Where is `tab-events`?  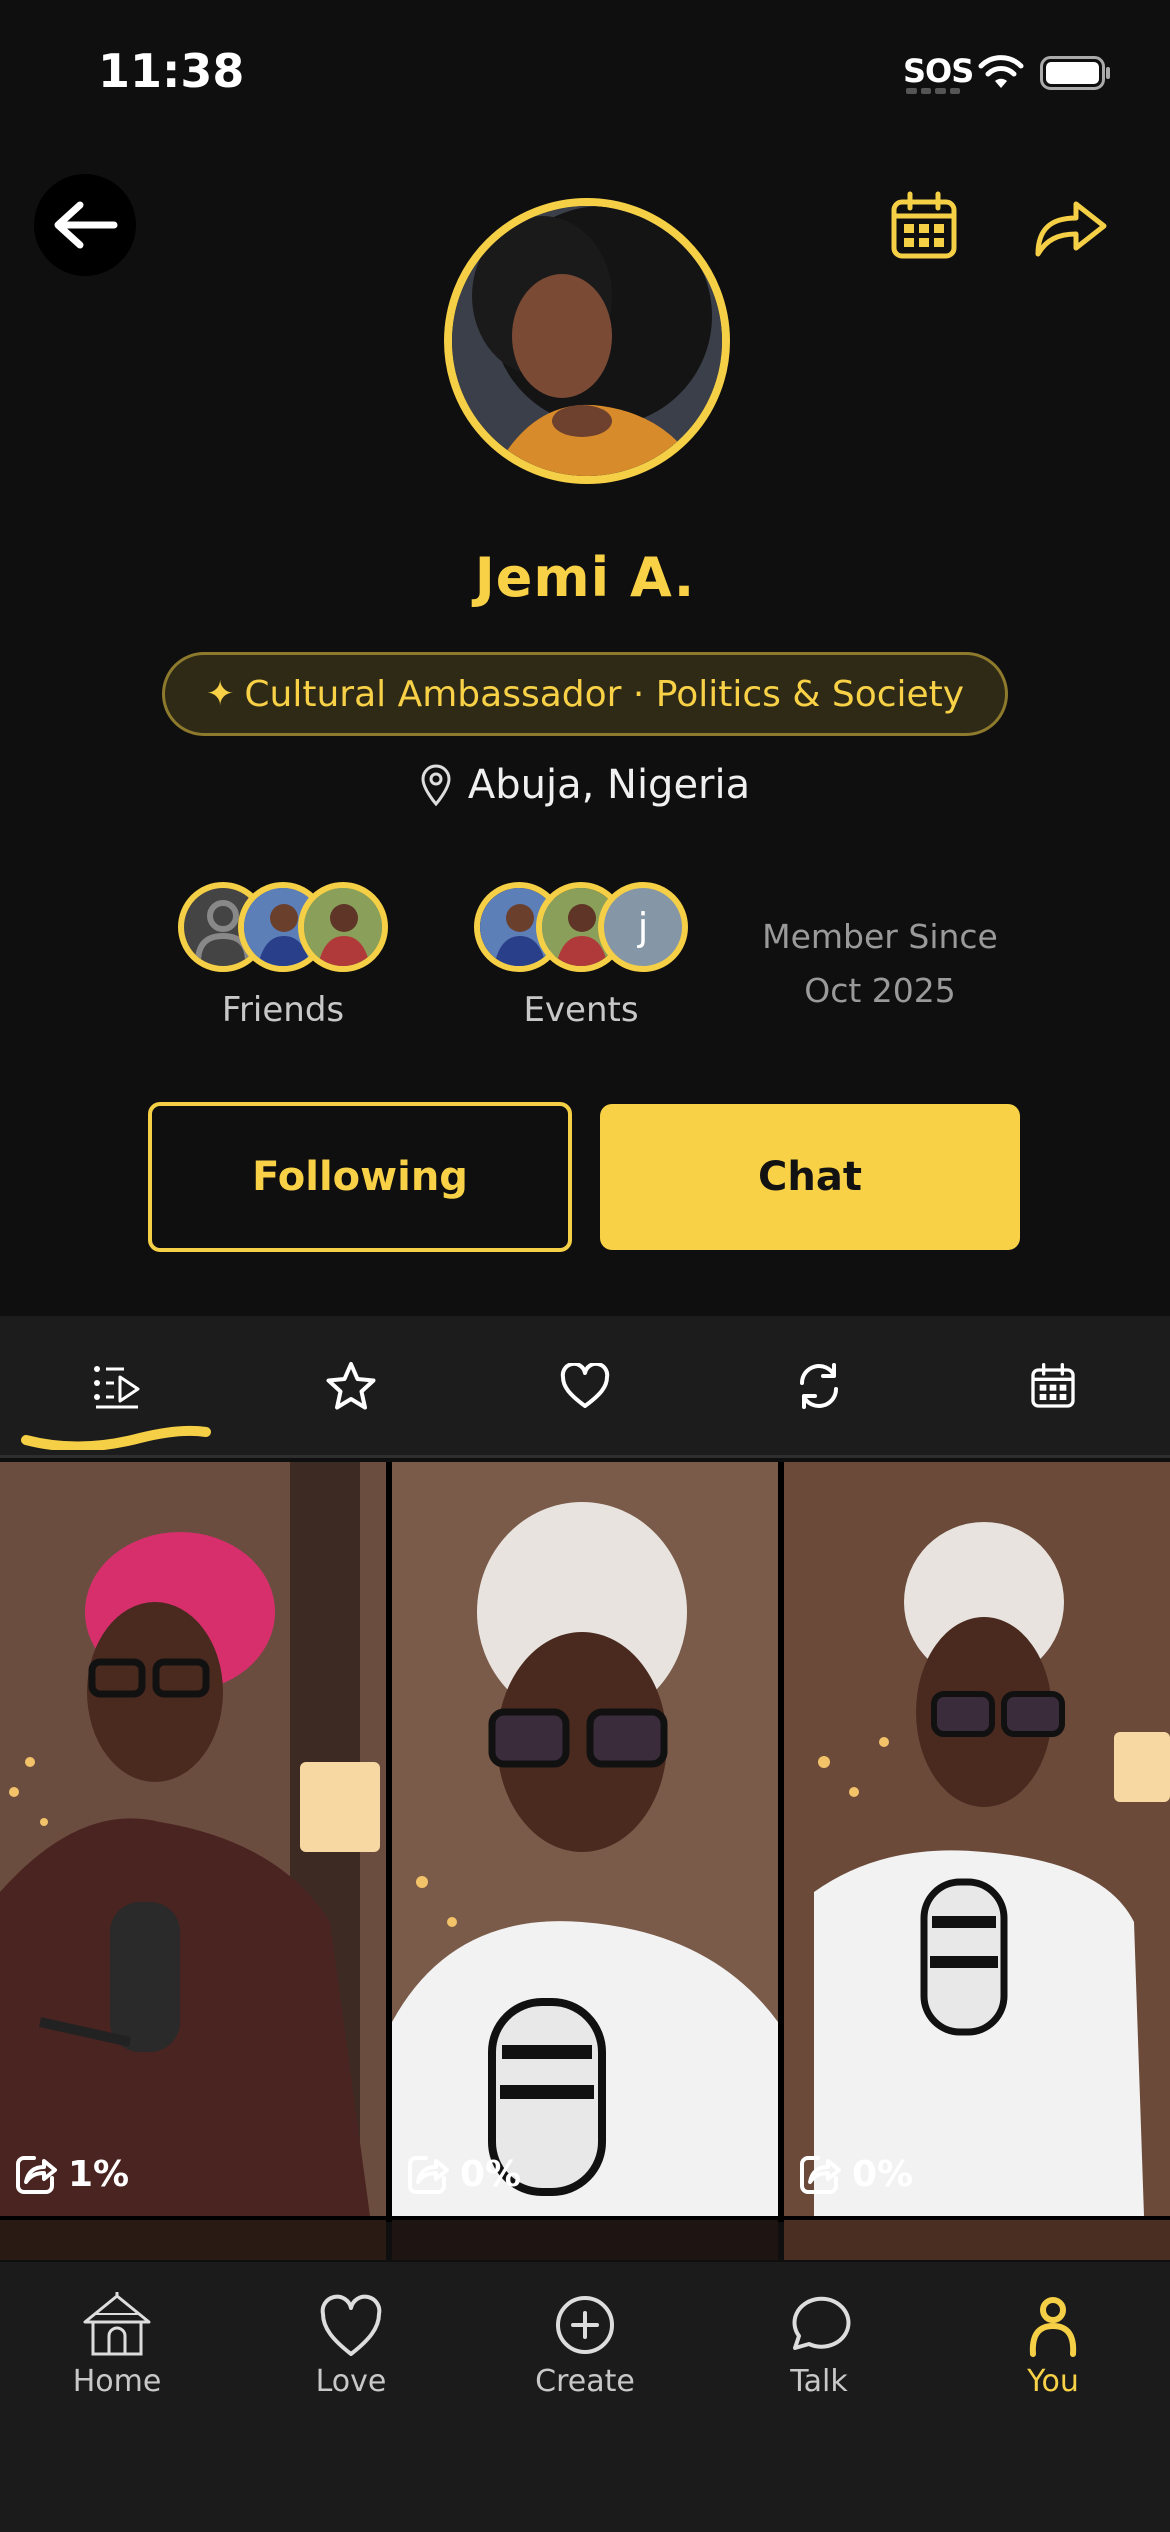
tab-events is located at coordinates (1053, 1386).